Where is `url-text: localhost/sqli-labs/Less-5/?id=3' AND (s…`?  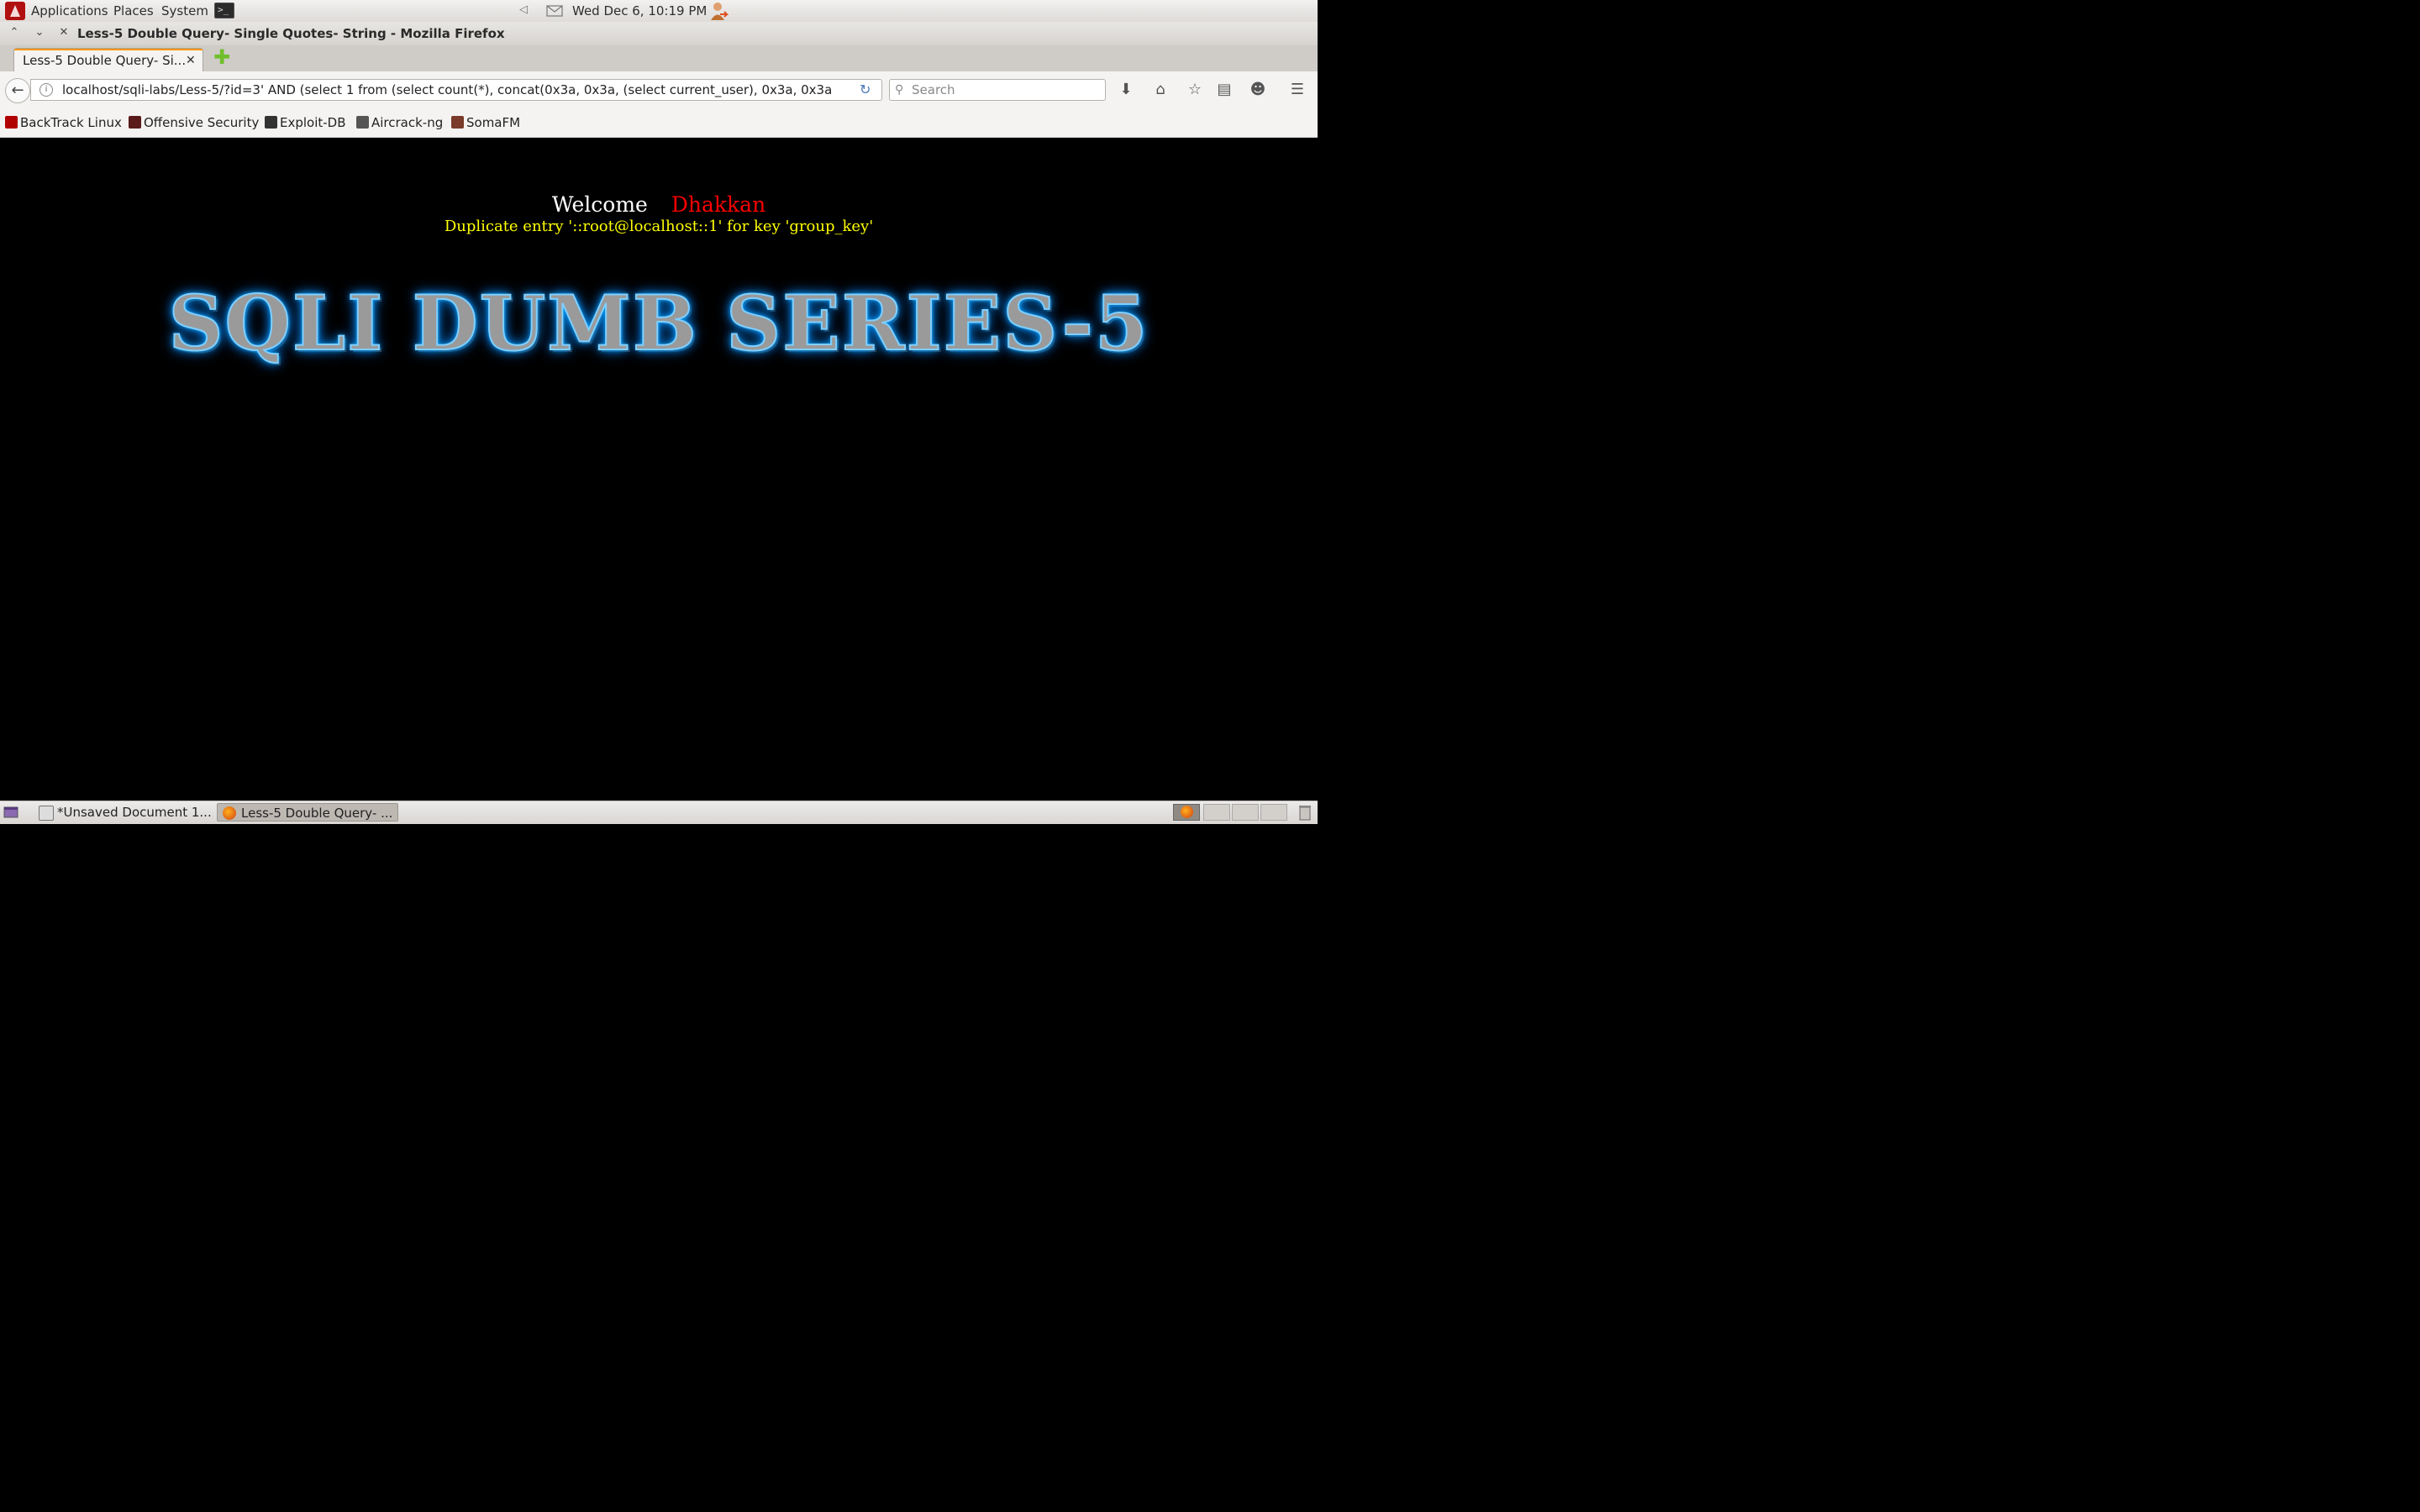
url-text: localhost/sqli-labs/Less-5/?id=3' AND (s… is located at coordinates (447, 89).